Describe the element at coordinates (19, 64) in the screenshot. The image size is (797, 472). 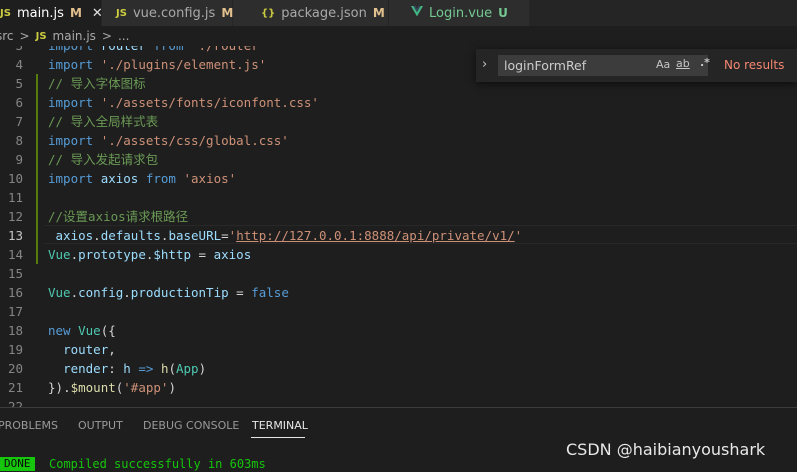
I see `line-number: 4` at that location.